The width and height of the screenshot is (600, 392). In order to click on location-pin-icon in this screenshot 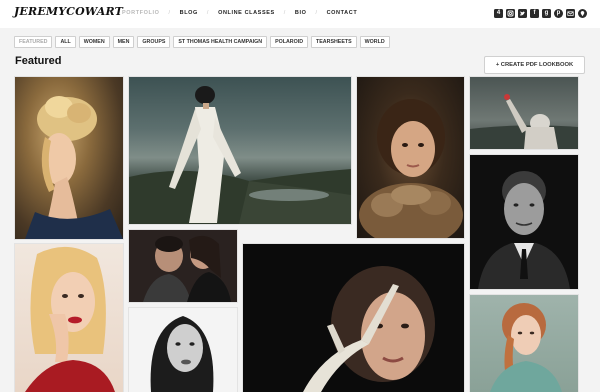, I will do `click(582, 13)`.